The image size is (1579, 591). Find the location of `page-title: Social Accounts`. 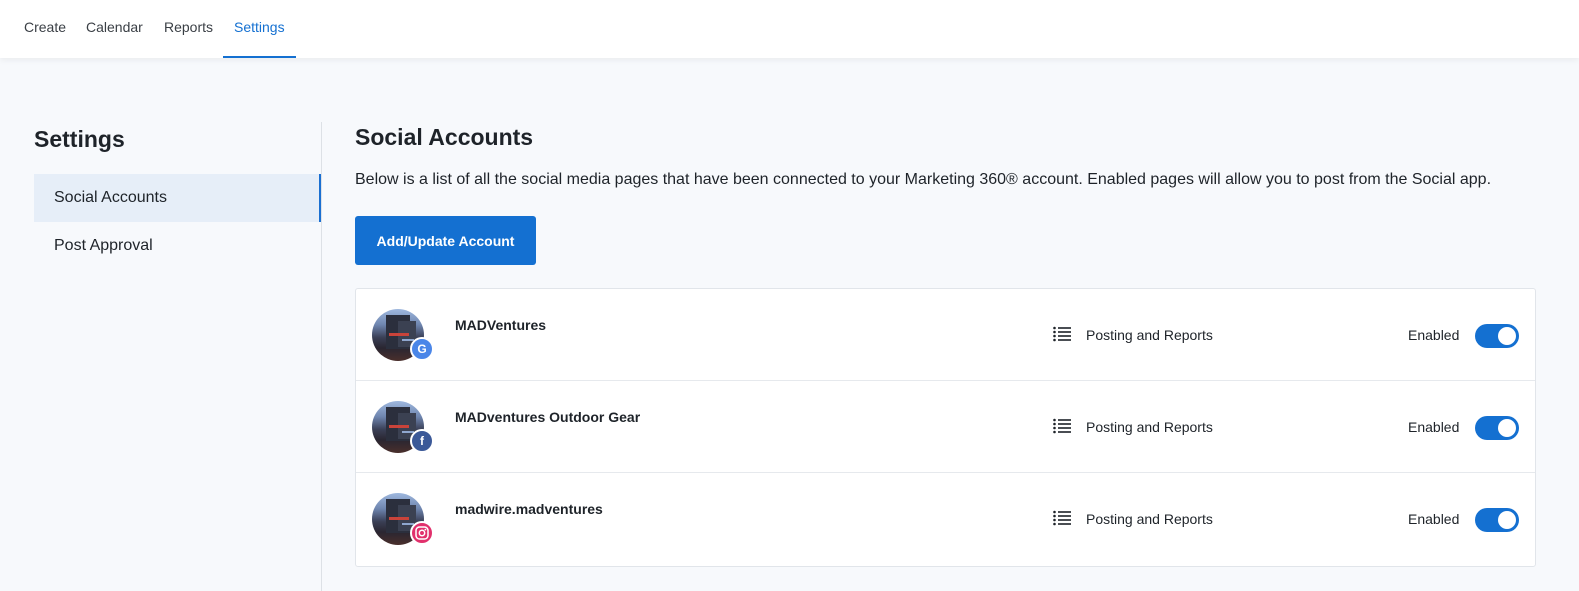

page-title: Social Accounts is located at coordinates (444, 137).